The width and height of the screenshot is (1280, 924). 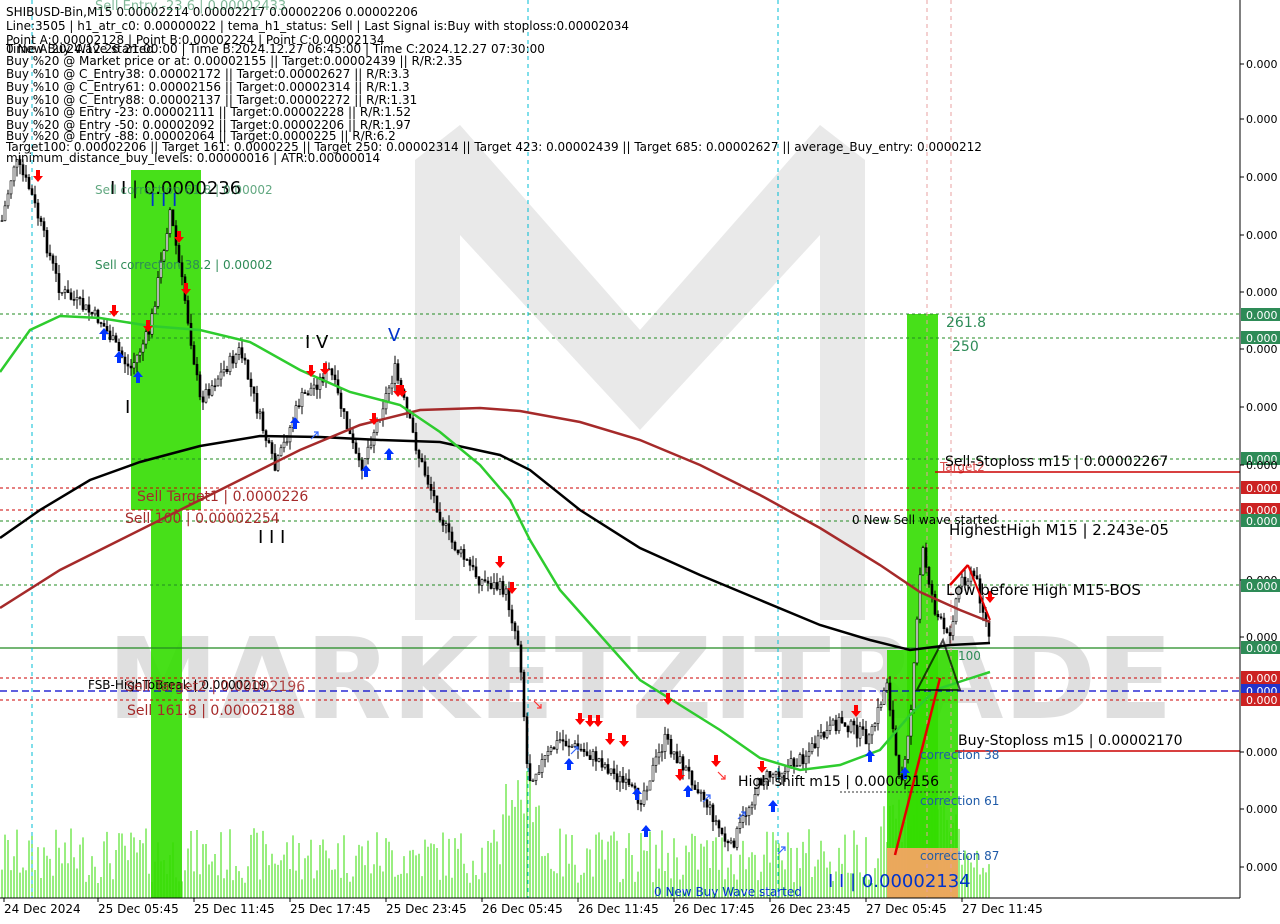 I want to click on highest-high-label: HighestHigh M15 | 2.243e-05, so click(x=1059, y=530).